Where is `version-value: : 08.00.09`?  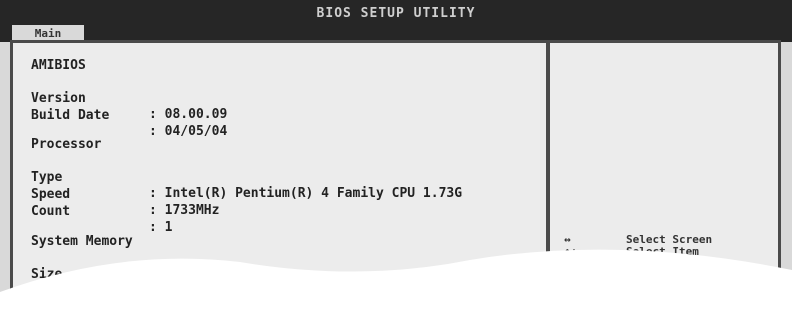 version-value: : 08.00.09 is located at coordinates (188, 114).